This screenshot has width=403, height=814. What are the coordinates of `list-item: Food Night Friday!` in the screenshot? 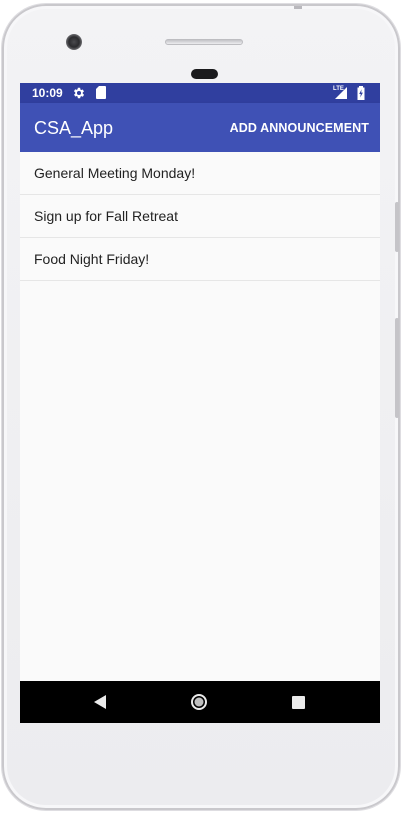 It's located at (200, 259).